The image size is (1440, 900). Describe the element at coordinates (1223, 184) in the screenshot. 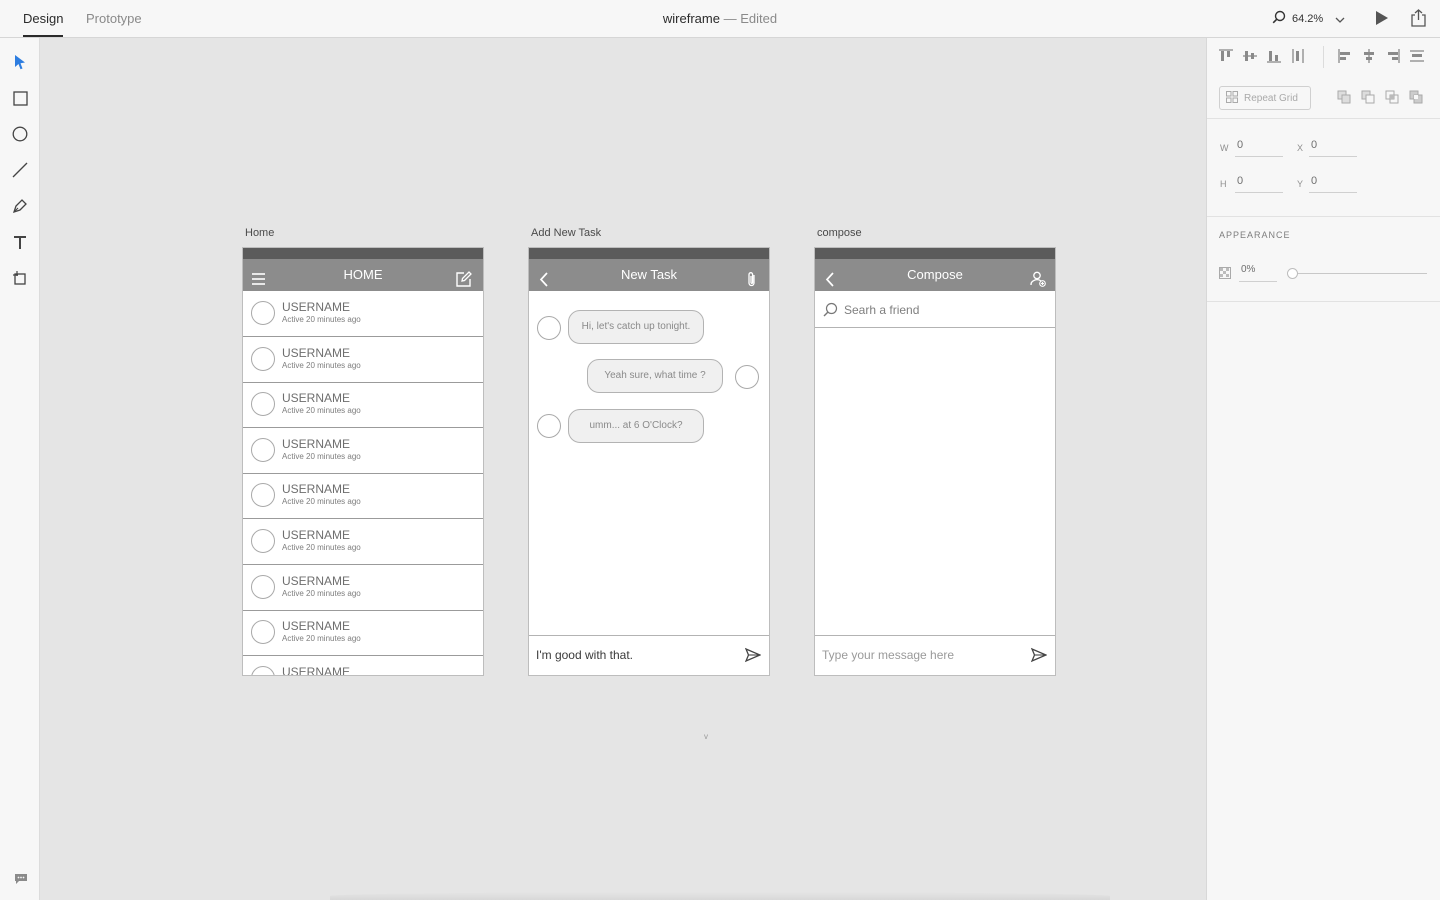

I see `height-label: H` at that location.